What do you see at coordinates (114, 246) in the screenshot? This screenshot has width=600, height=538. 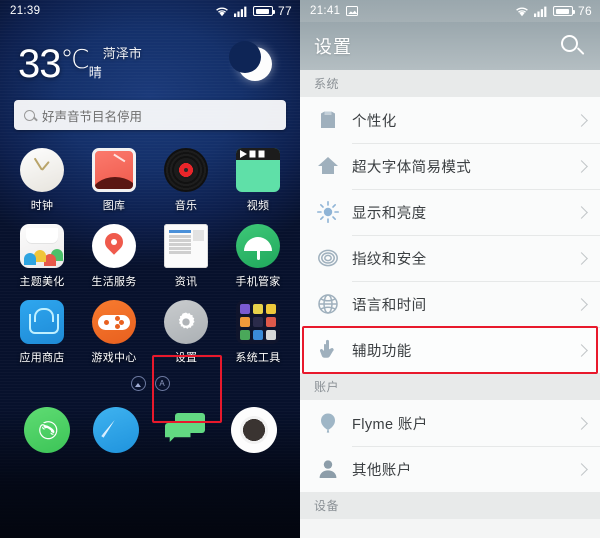 I see `life-services-icon` at bounding box center [114, 246].